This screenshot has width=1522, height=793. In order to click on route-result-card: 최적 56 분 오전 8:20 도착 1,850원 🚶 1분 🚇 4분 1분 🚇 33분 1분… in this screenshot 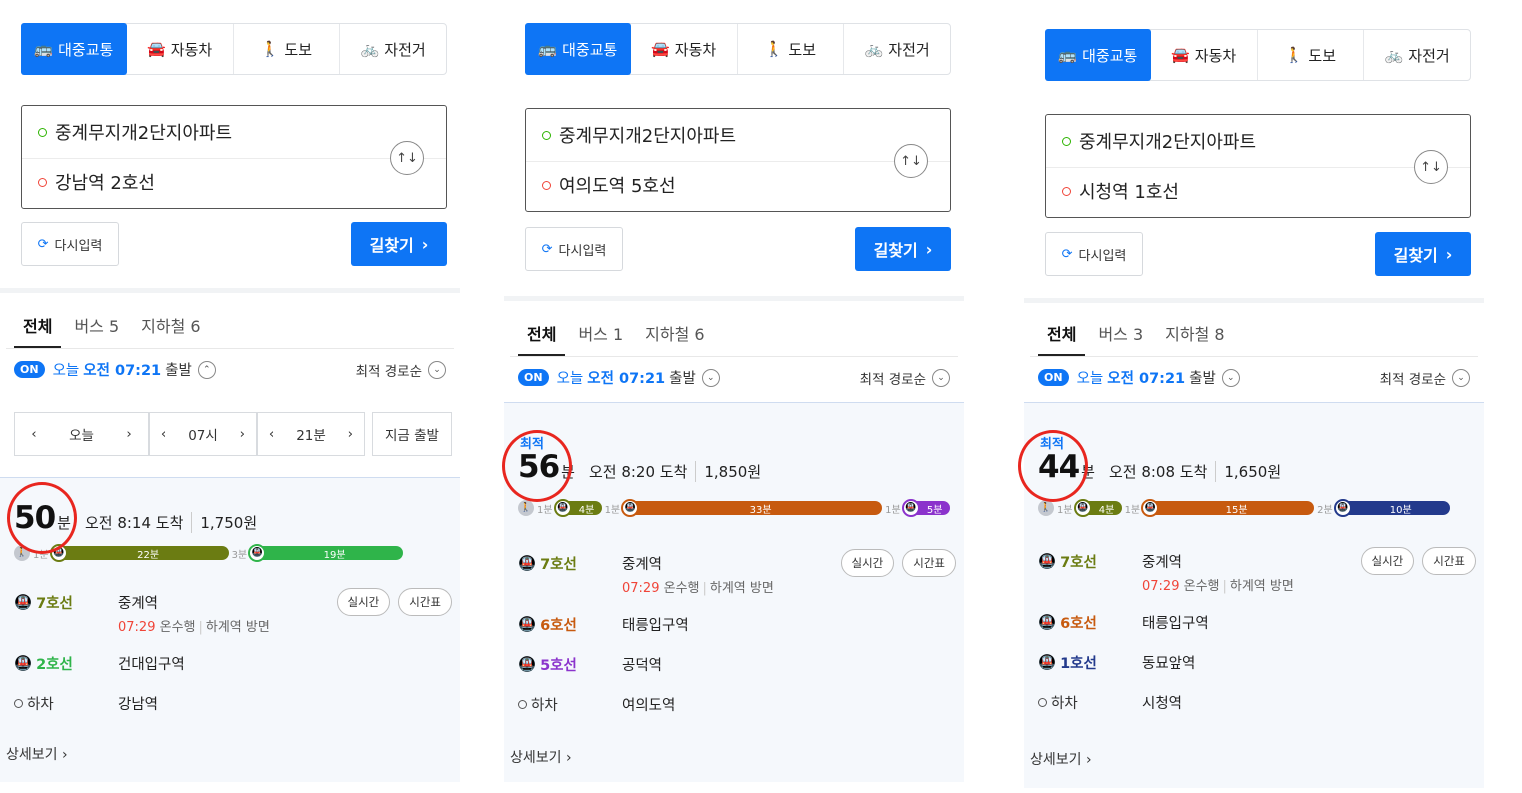, I will do `click(734, 592)`.